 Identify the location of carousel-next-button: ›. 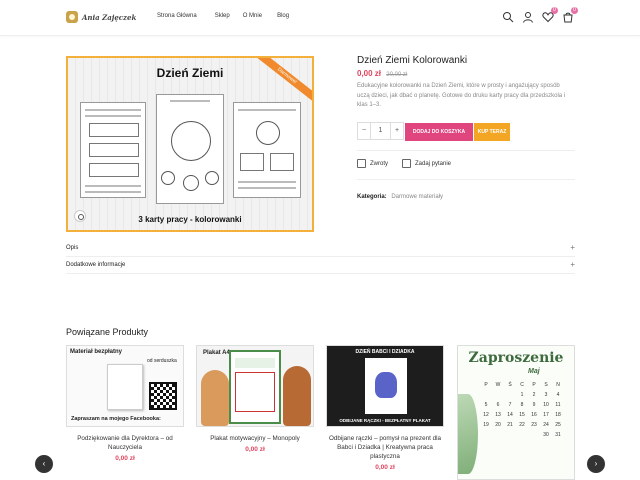
(596, 464).